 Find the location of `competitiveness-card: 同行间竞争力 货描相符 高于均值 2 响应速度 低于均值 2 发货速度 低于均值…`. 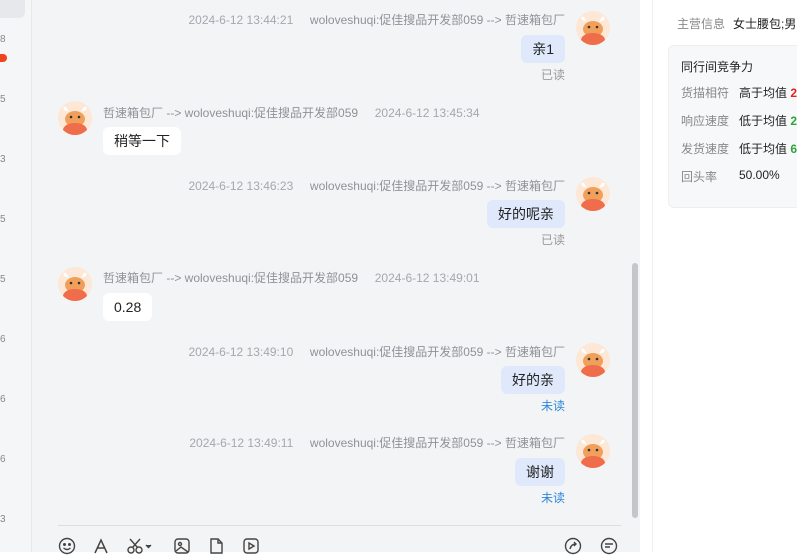

competitiveness-card: 同行间竞争力 货描相符 高于均值 2 响应速度 低于均值 2 发货速度 低于均值… is located at coordinates (732, 126).